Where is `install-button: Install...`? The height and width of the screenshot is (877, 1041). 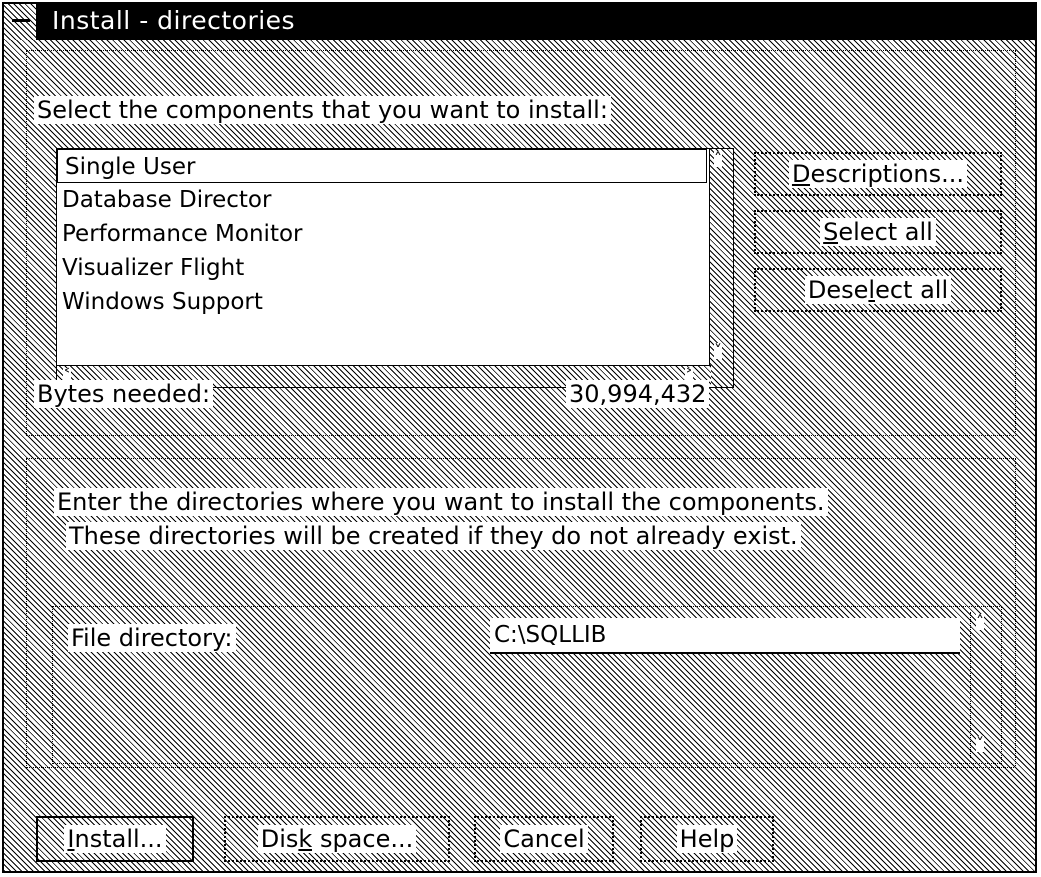
install-button: Install... is located at coordinates (115, 839).